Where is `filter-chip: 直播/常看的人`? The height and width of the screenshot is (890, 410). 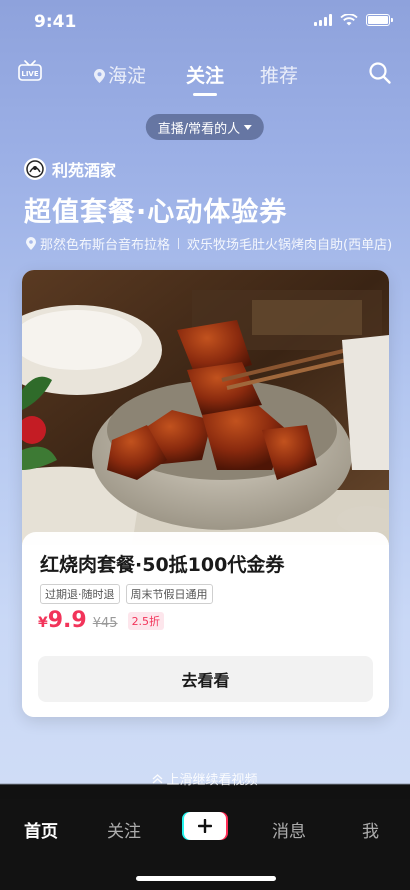
filter-chip: 直播/常看的人 is located at coordinates (205, 127).